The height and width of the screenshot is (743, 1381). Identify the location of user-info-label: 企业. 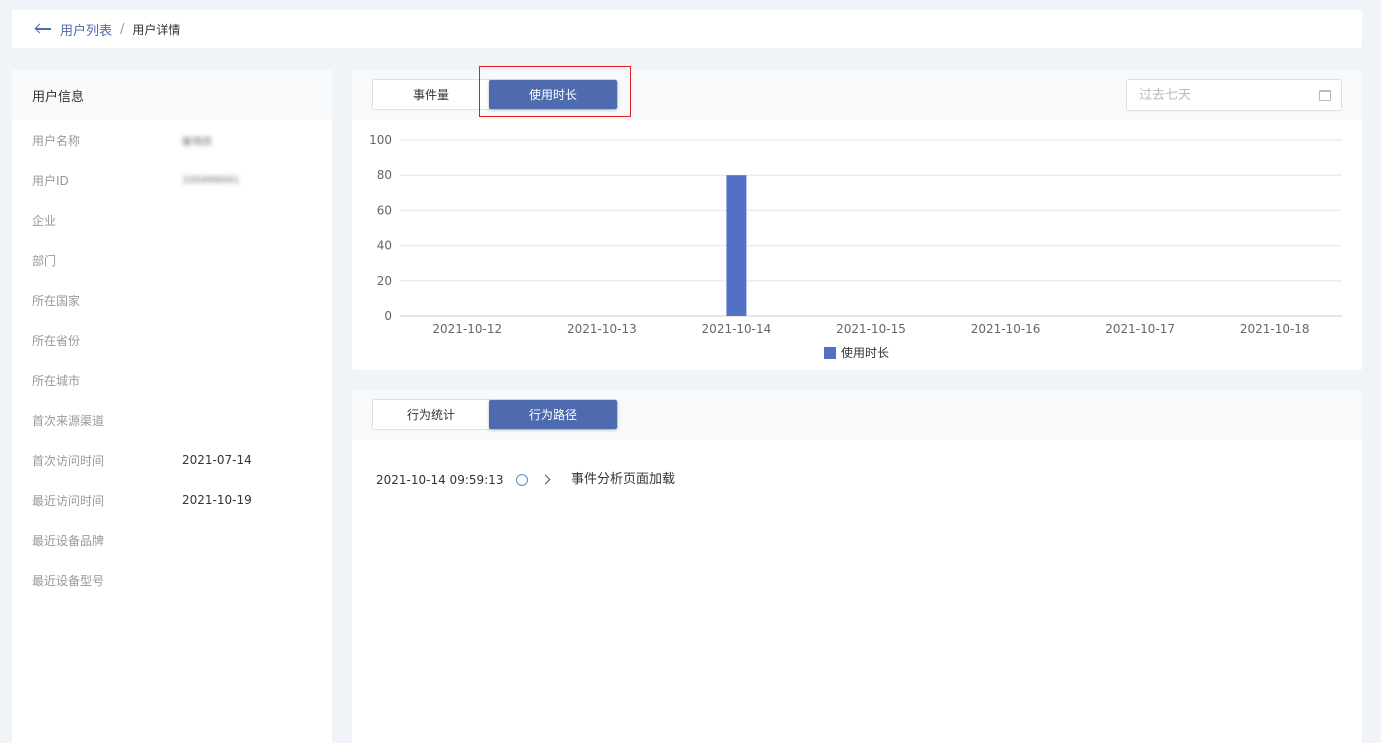
(44, 220).